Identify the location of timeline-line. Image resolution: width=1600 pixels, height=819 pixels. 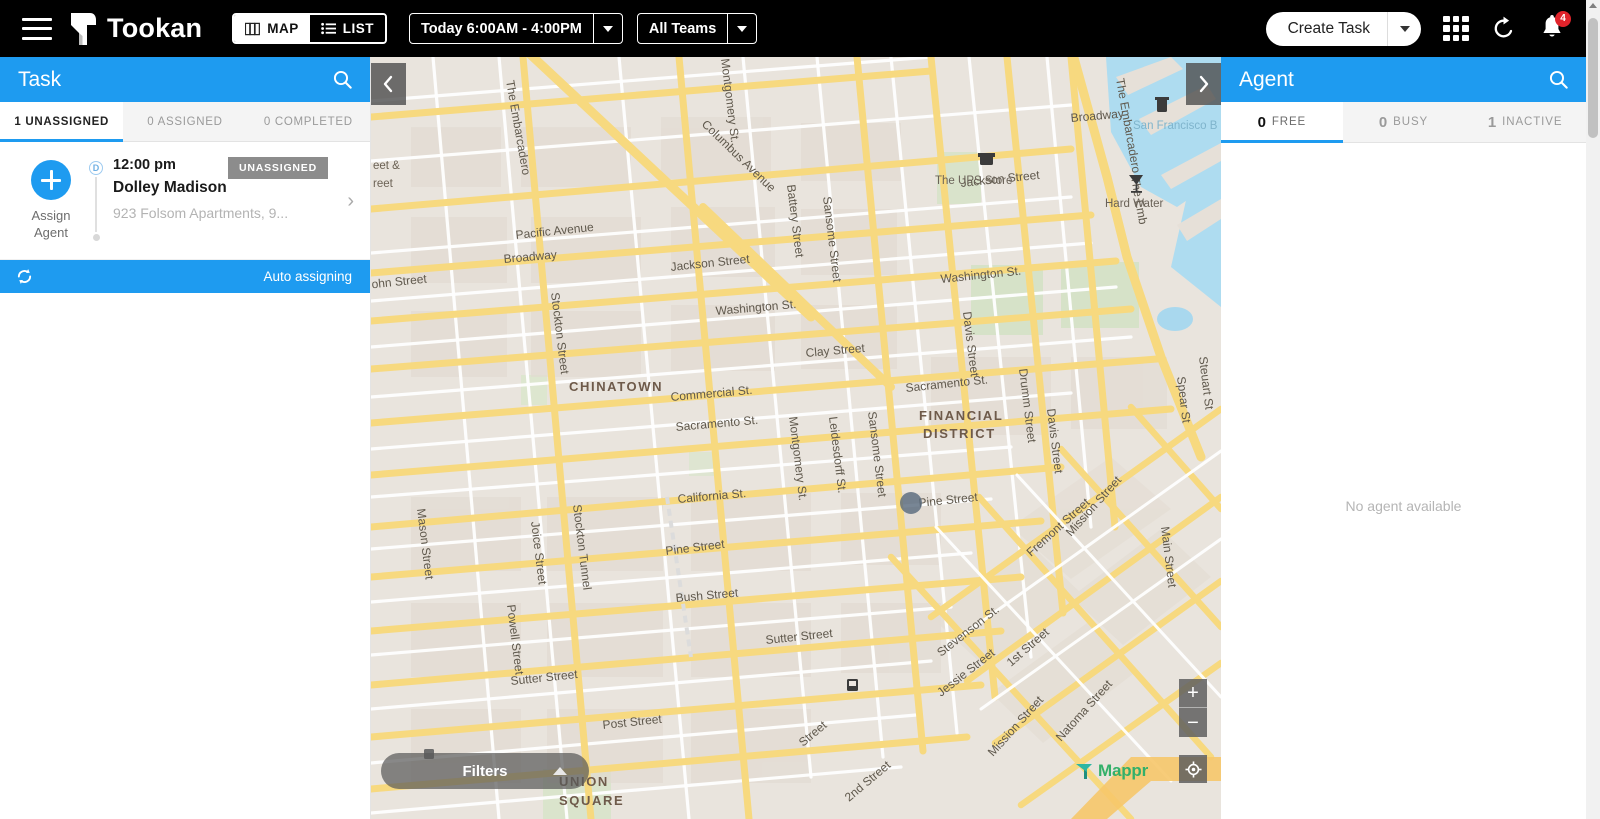
(96, 204).